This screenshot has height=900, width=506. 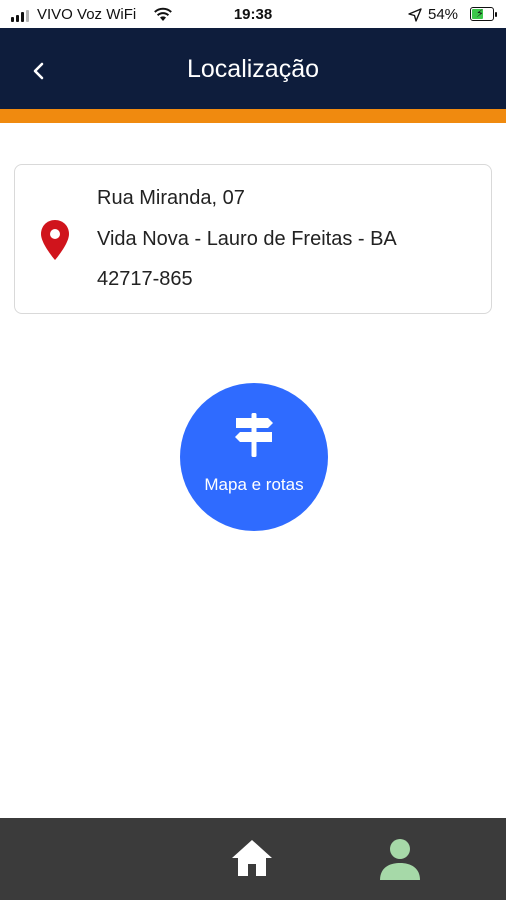 What do you see at coordinates (443, 14) in the screenshot?
I see `battery-percent: 54%` at bounding box center [443, 14].